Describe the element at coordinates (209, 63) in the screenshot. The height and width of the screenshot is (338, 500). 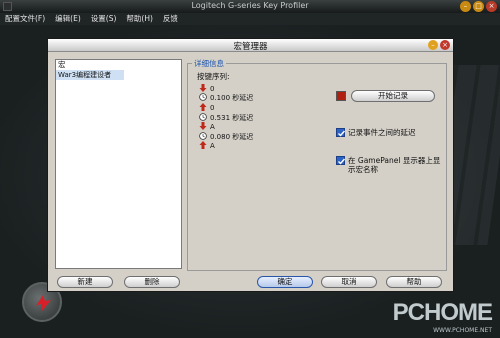
I see `details-legend: 详细信息` at that location.